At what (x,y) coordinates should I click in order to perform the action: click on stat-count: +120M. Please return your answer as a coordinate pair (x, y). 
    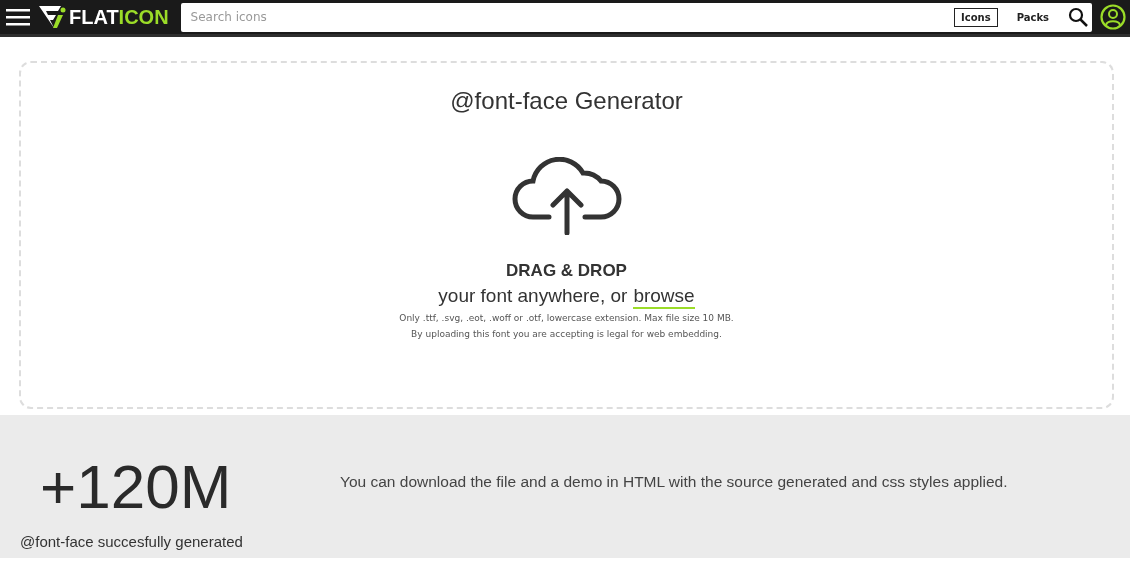
    Looking at the image, I should click on (136, 487).